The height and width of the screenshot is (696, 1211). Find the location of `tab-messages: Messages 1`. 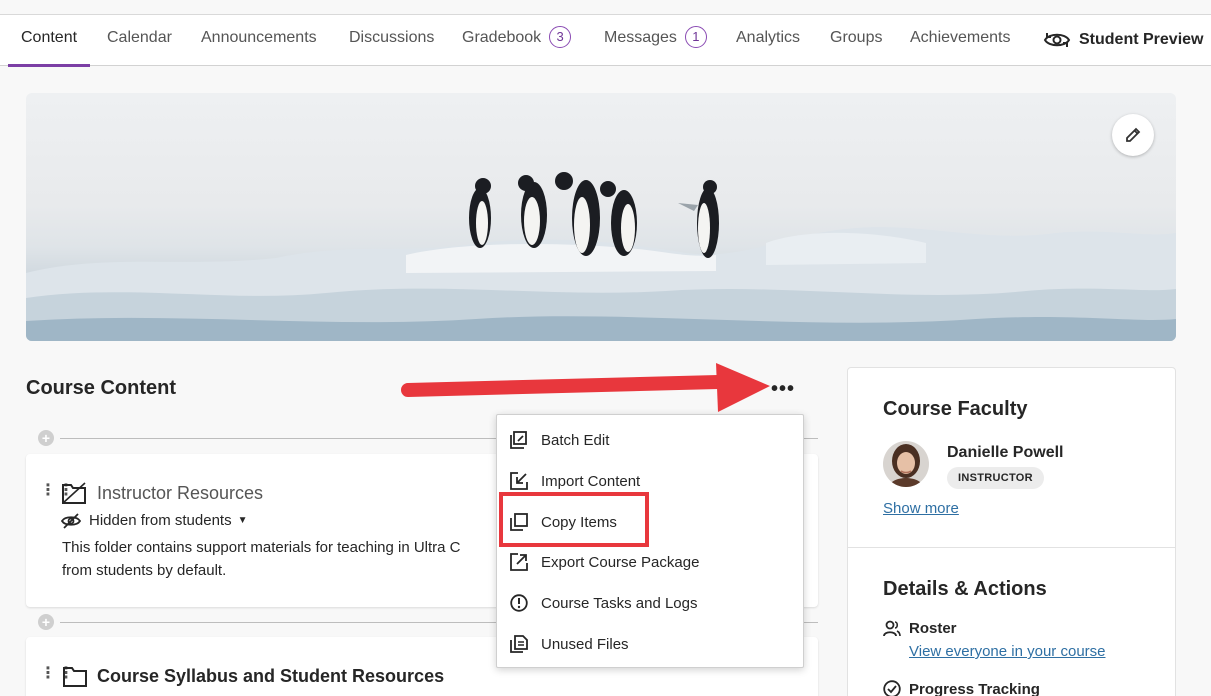

tab-messages: Messages 1 is located at coordinates (655, 40).